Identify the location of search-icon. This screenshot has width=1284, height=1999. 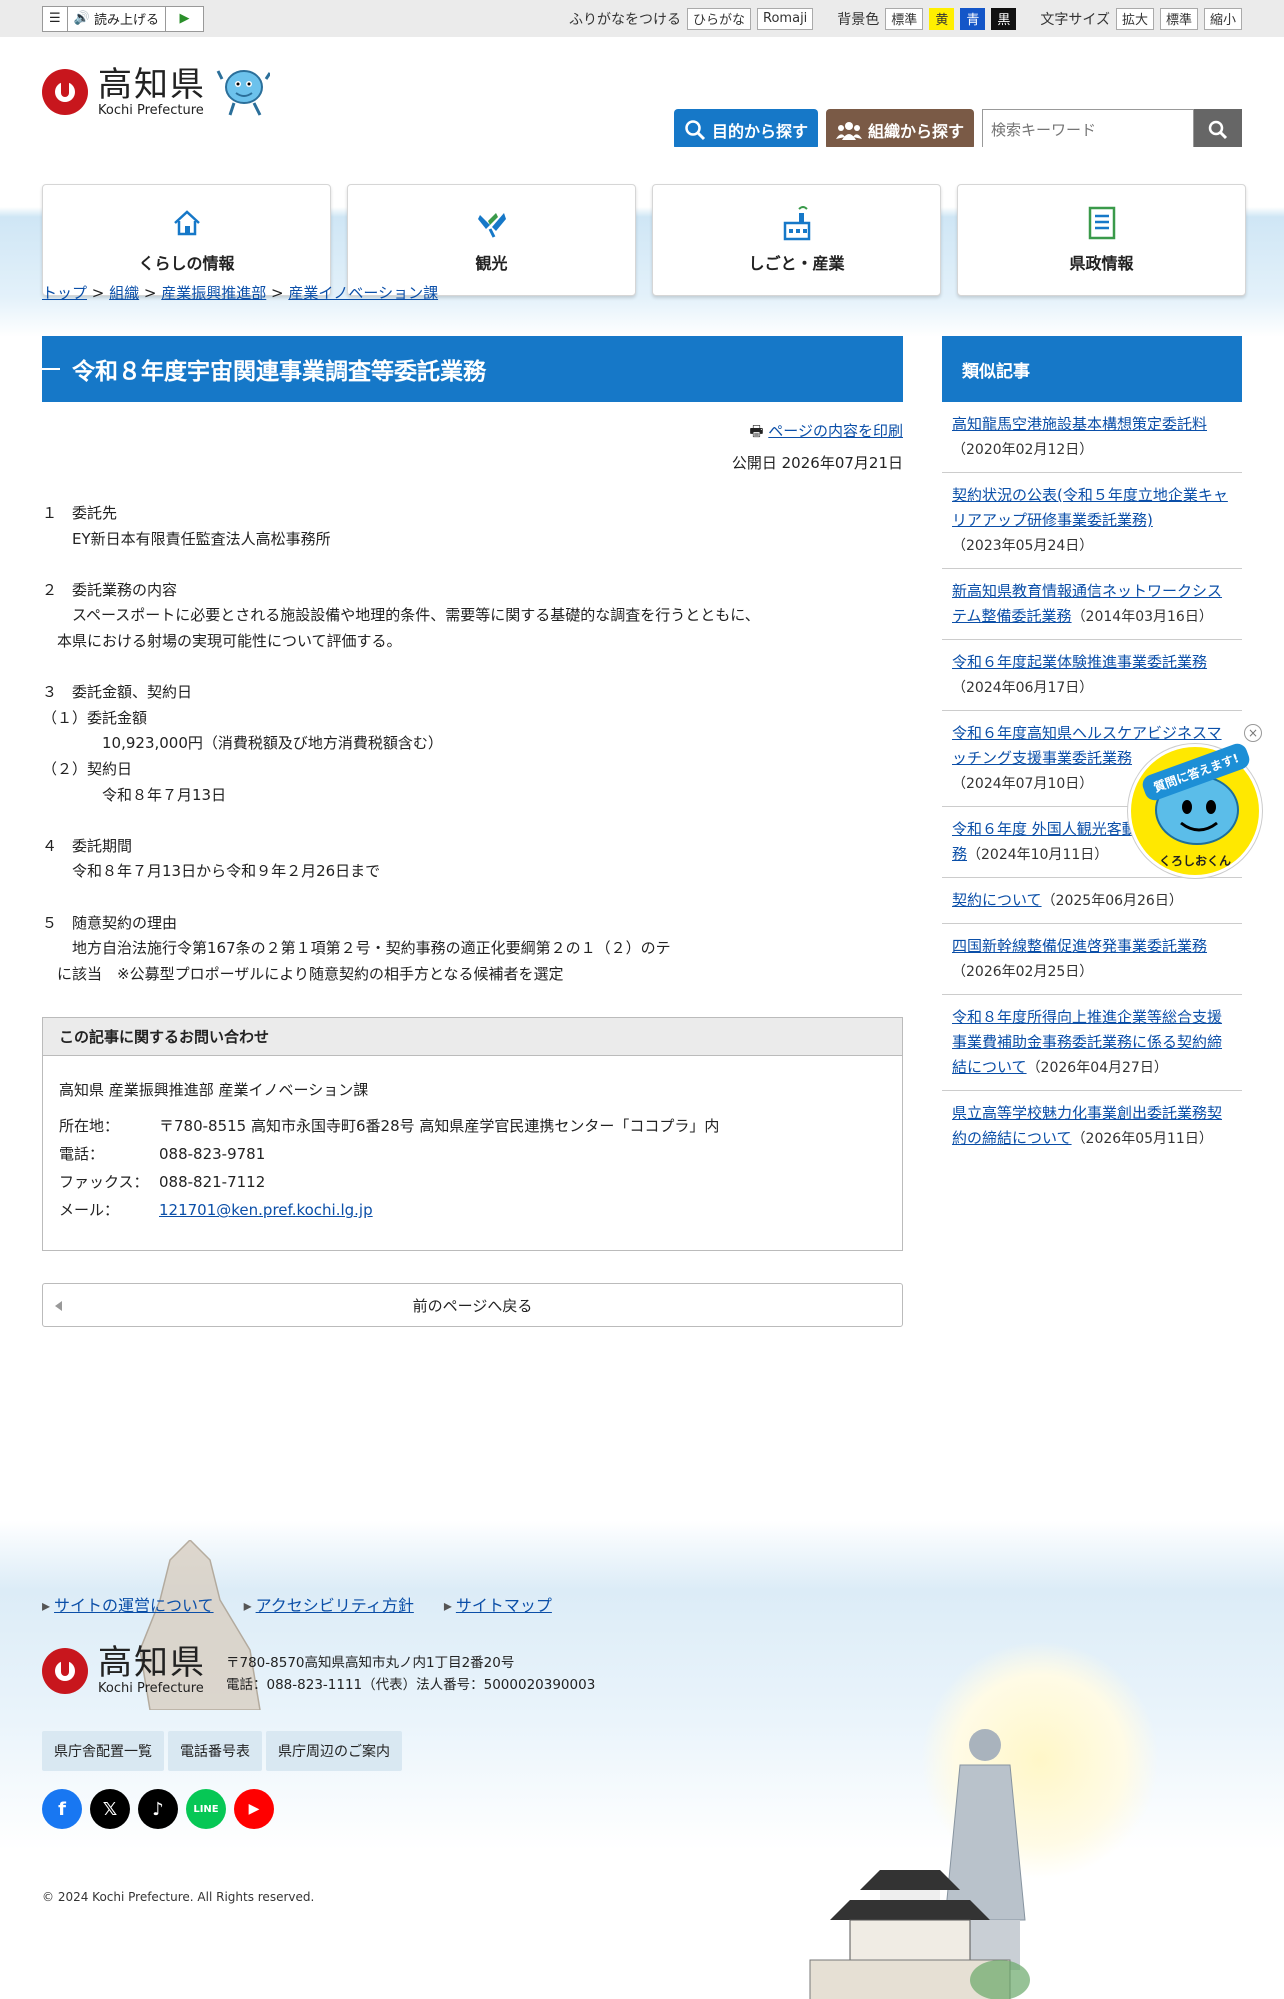
(1218, 129).